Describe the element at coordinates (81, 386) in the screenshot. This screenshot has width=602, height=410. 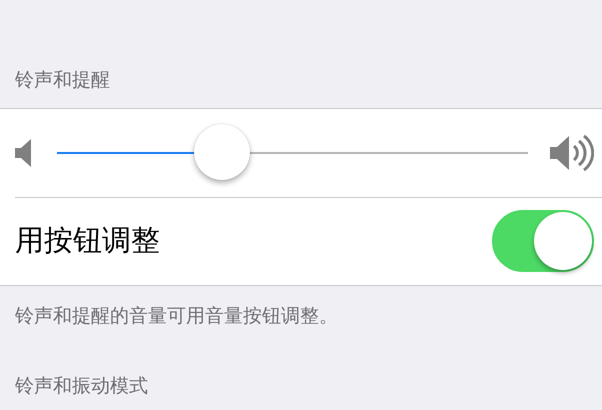
I see `section-header: 铃声和振动模式` at that location.